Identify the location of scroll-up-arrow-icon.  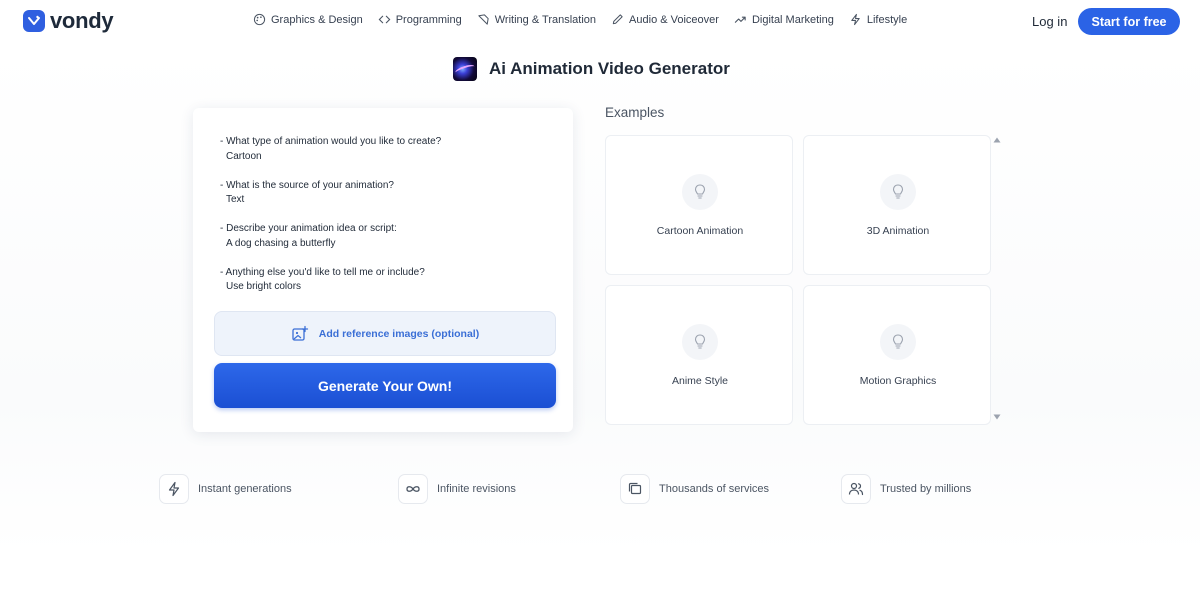
(997, 140).